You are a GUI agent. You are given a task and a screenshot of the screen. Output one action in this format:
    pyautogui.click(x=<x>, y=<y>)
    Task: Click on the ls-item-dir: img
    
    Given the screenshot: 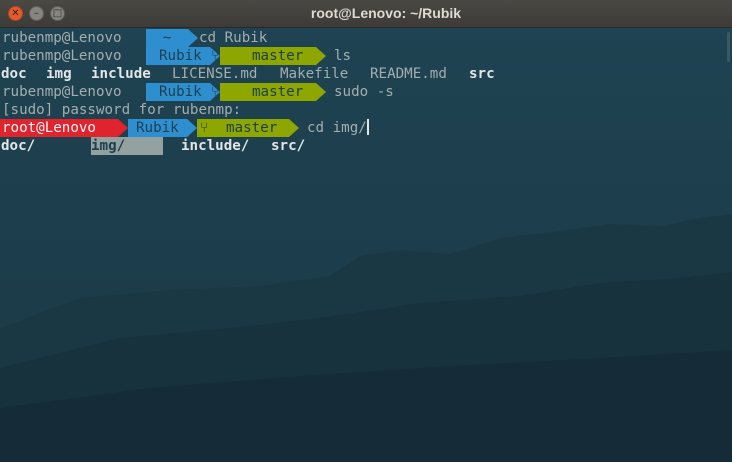 What is the action you would take?
    pyautogui.click(x=59, y=74)
    